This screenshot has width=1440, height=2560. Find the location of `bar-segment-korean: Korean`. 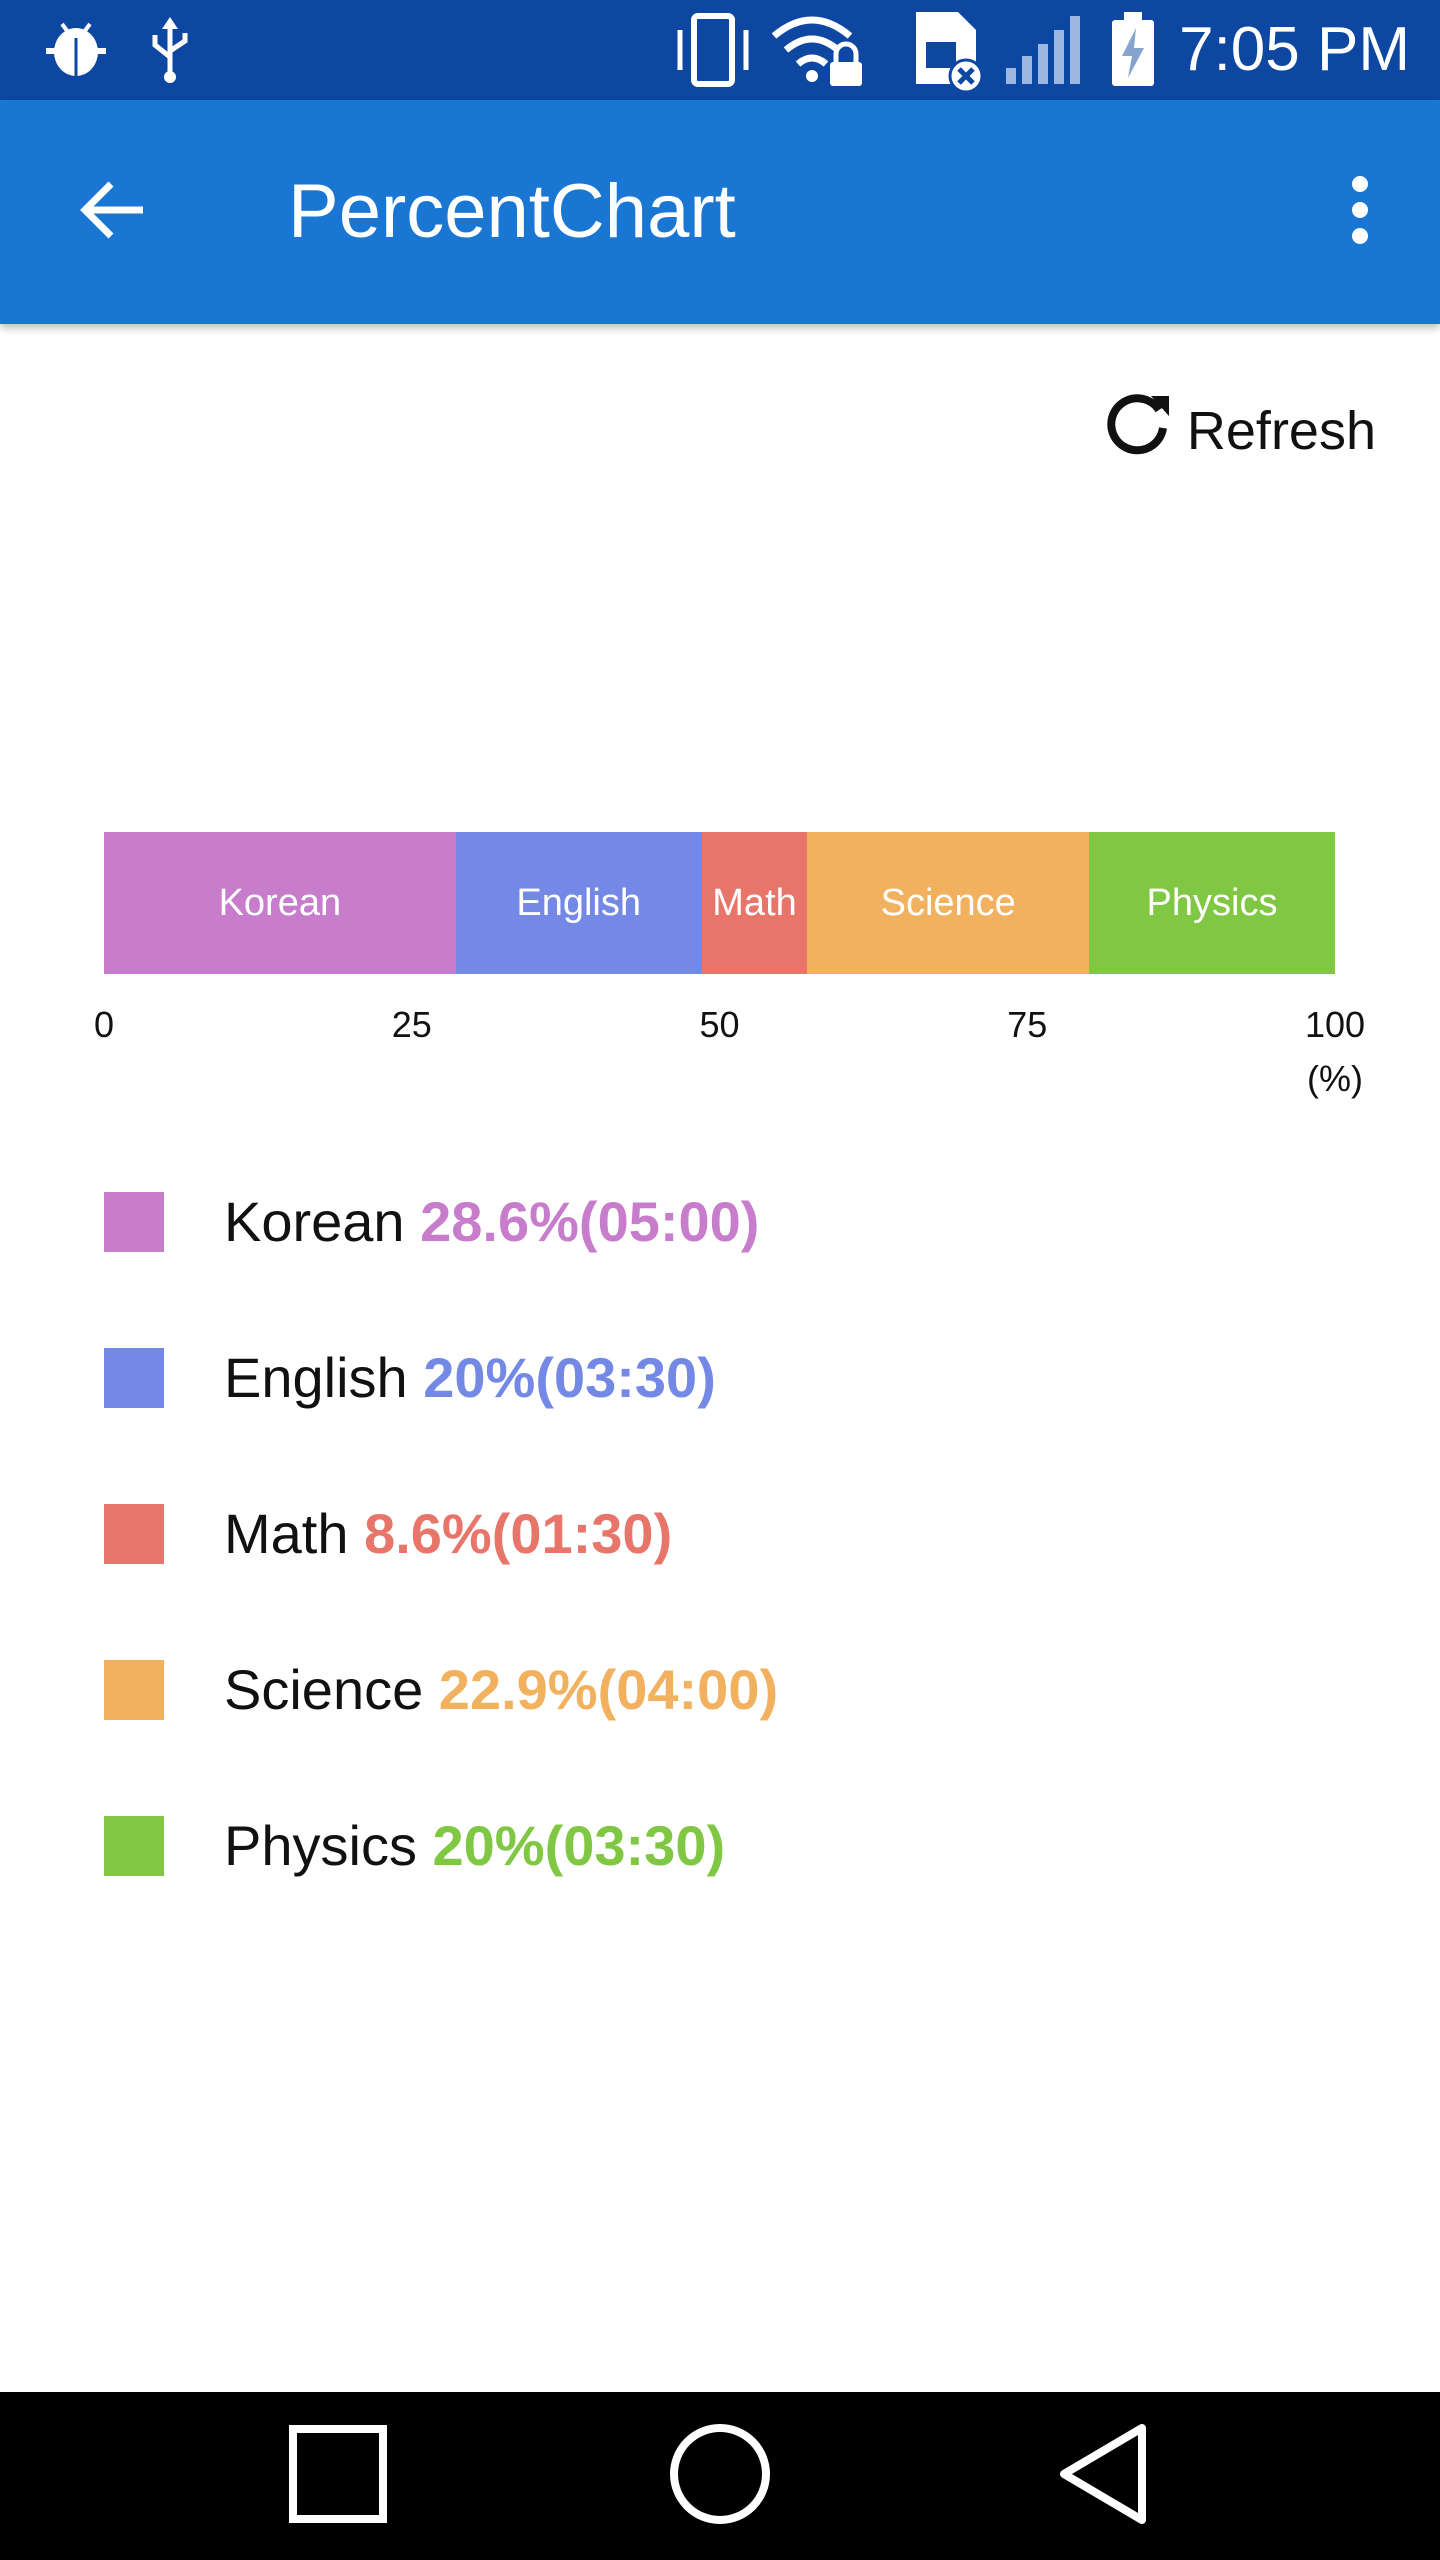

bar-segment-korean: Korean is located at coordinates (280, 903).